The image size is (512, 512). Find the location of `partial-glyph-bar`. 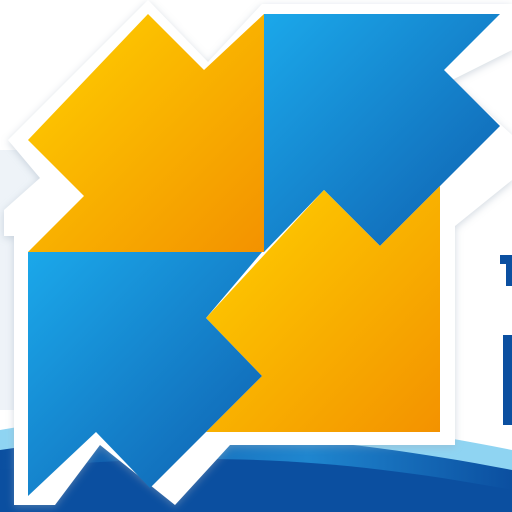

partial-glyph-bar is located at coordinates (507, 380).